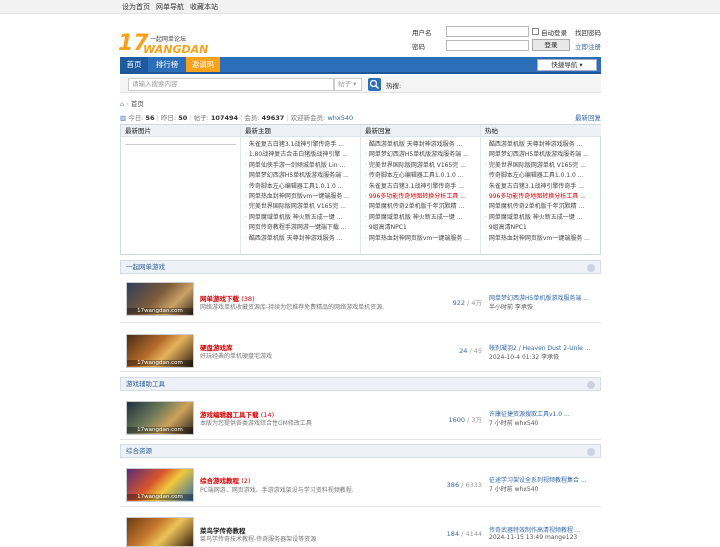  I want to click on forum-last-meta: 2024-10-4 01:32 李承恢, so click(524, 357).